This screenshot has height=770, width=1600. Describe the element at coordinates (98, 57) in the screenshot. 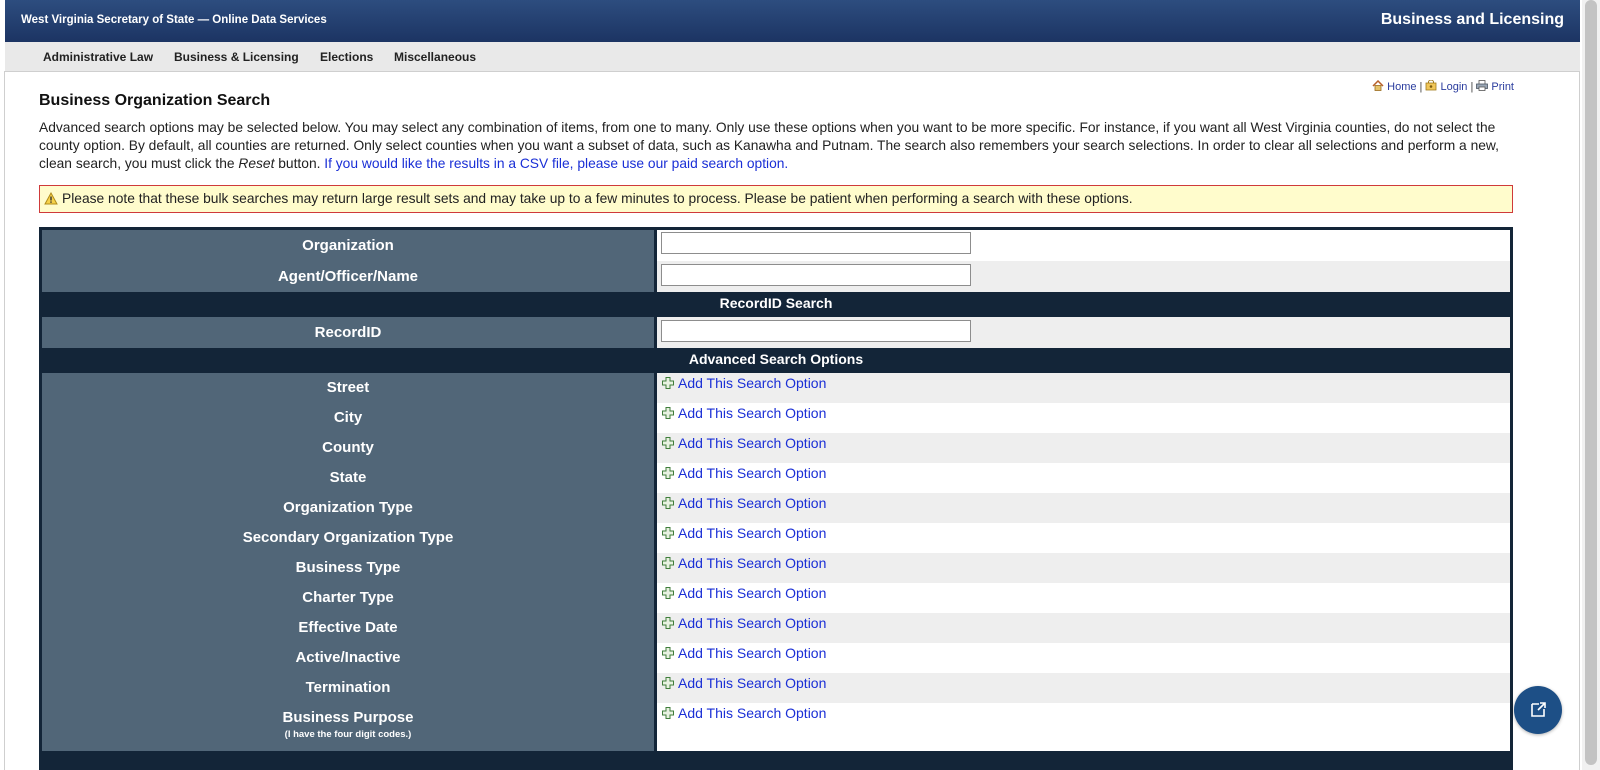

I see `nav-administrative-law: Administrative Law` at that location.